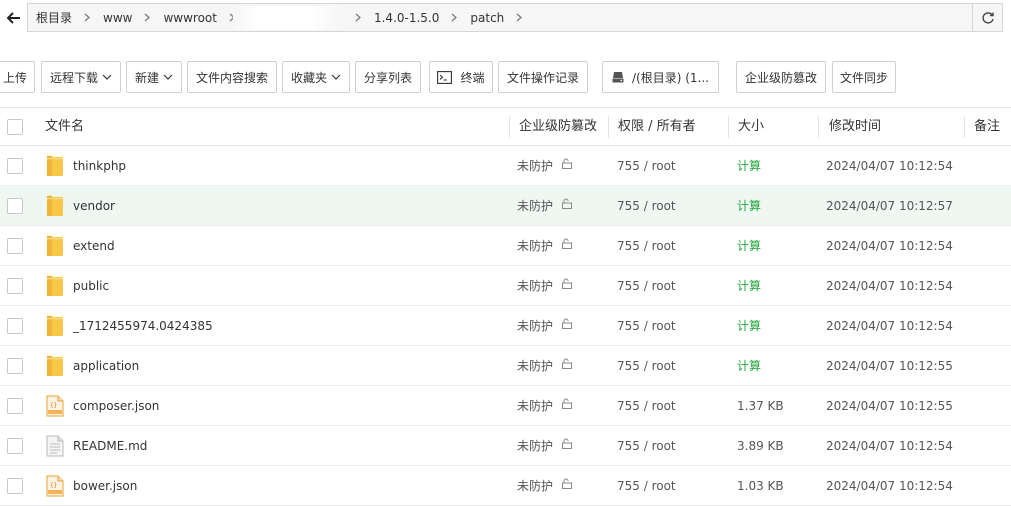  I want to click on header-modified-time: 修改时间, so click(855, 127).